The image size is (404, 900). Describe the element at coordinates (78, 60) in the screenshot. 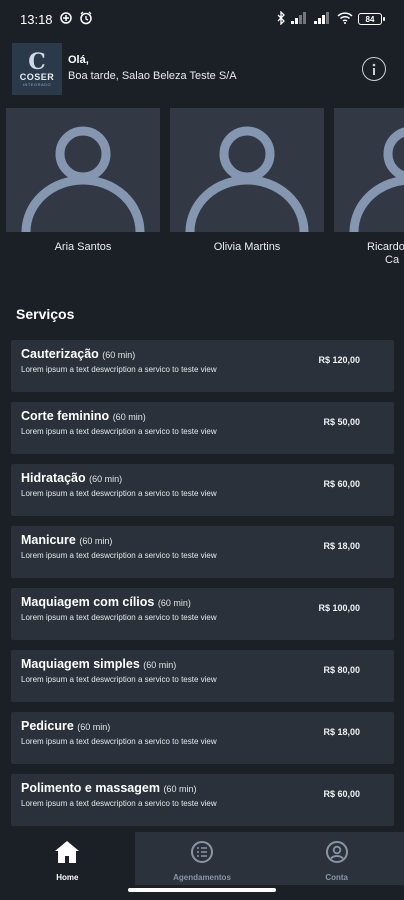

I see `greeting: Olá,` at that location.